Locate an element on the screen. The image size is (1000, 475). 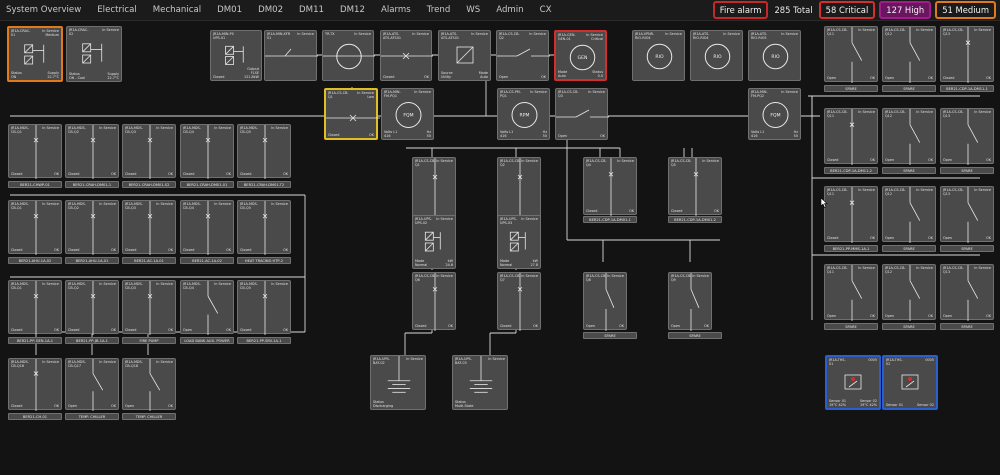
row2-breaker-4: JR1A-MDS- CB-Q4 In Service Closed OK is located at coordinates (207, 227).